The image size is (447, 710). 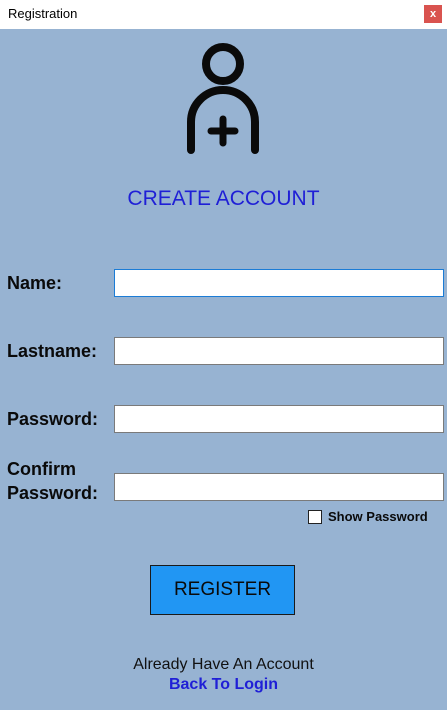 I want to click on confirm-password-label-line1: Confirm, so click(x=41, y=469).